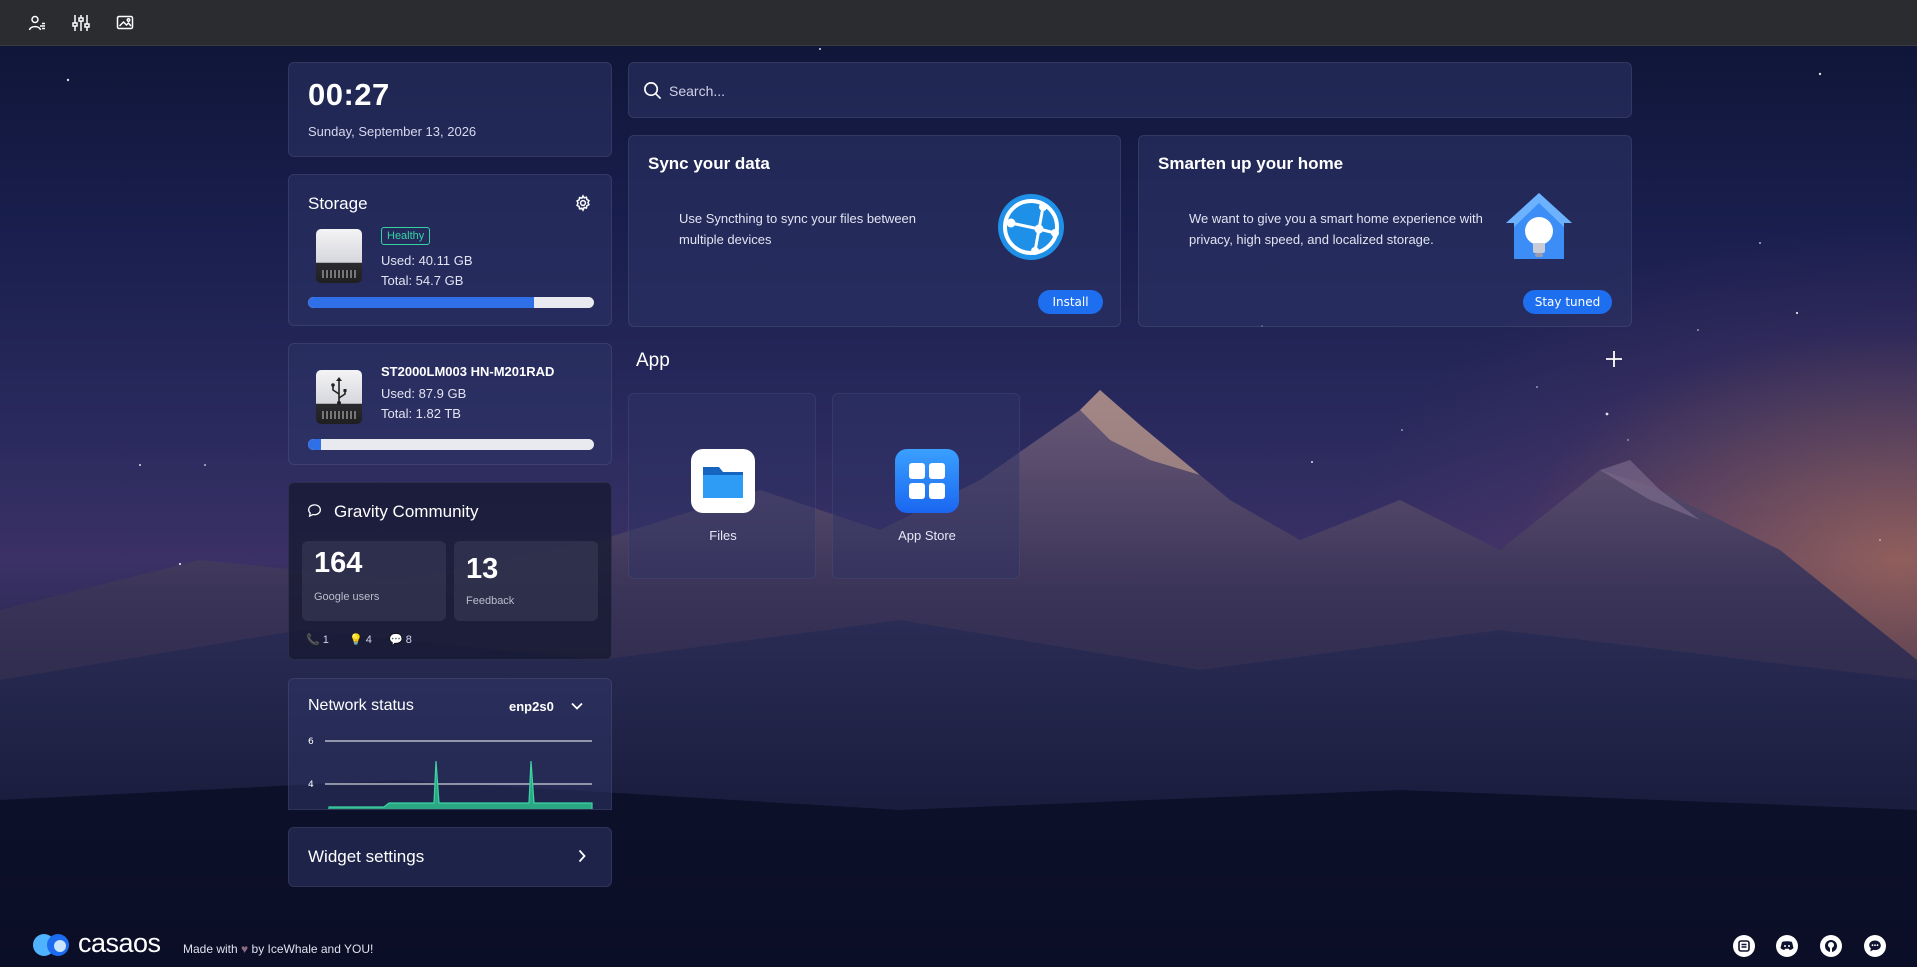 The height and width of the screenshot is (967, 1917). I want to click on chevron-right-icon, so click(582, 858).